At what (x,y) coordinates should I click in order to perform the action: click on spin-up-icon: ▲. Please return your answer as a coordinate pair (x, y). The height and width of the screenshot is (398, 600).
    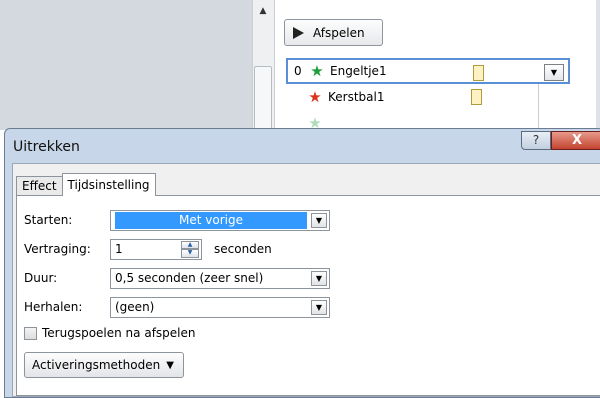
    Looking at the image, I should click on (190, 244).